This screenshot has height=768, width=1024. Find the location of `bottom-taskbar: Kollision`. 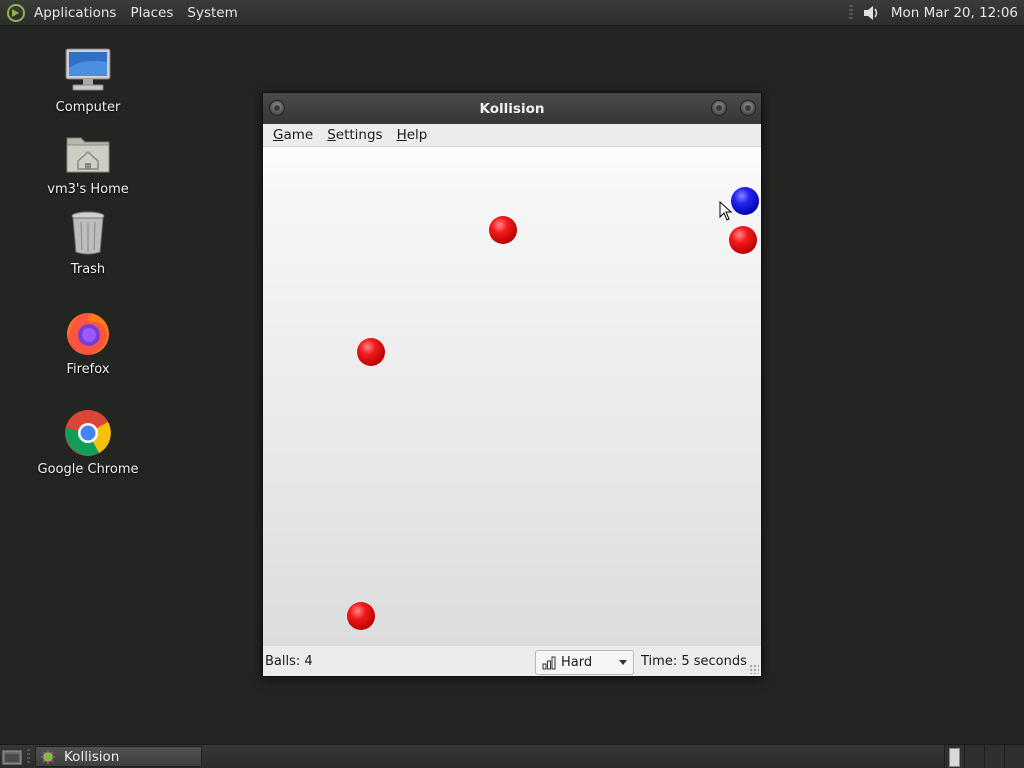

bottom-taskbar: Kollision is located at coordinates (512, 756).